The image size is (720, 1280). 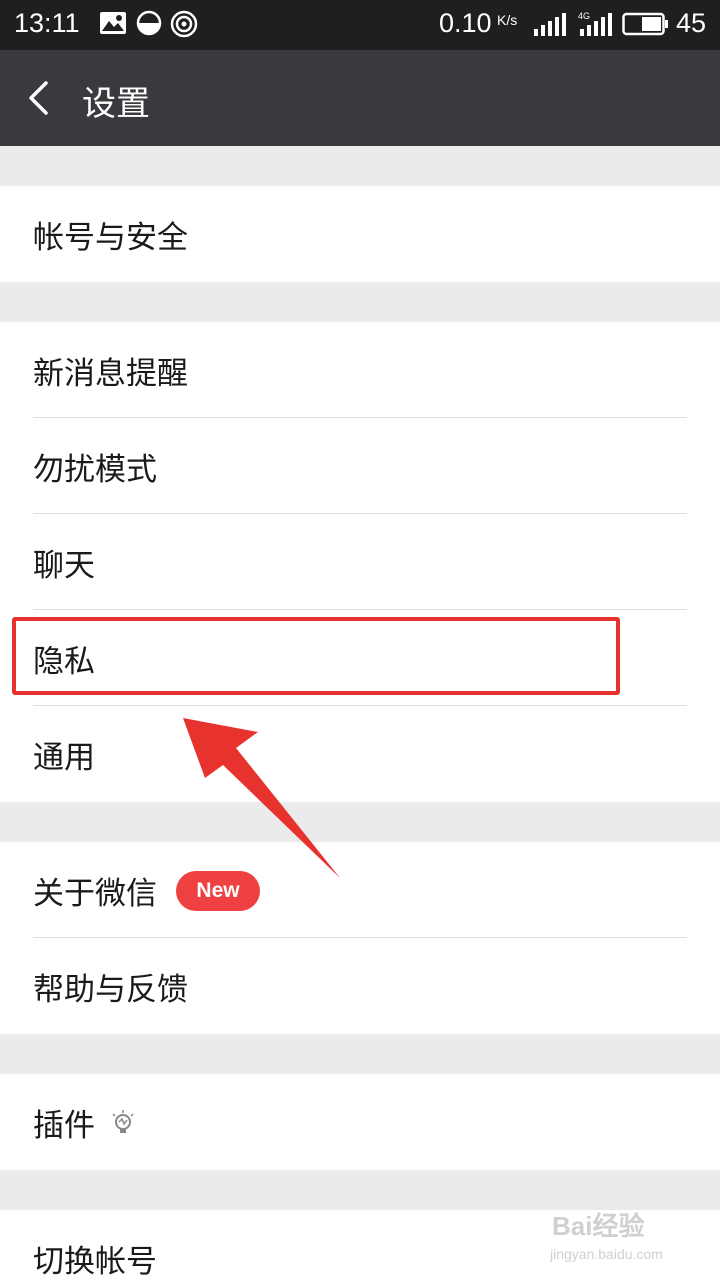 What do you see at coordinates (606, 1254) in the screenshot?
I see `watermark-url: jingyan.baidu.com` at bounding box center [606, 1254].